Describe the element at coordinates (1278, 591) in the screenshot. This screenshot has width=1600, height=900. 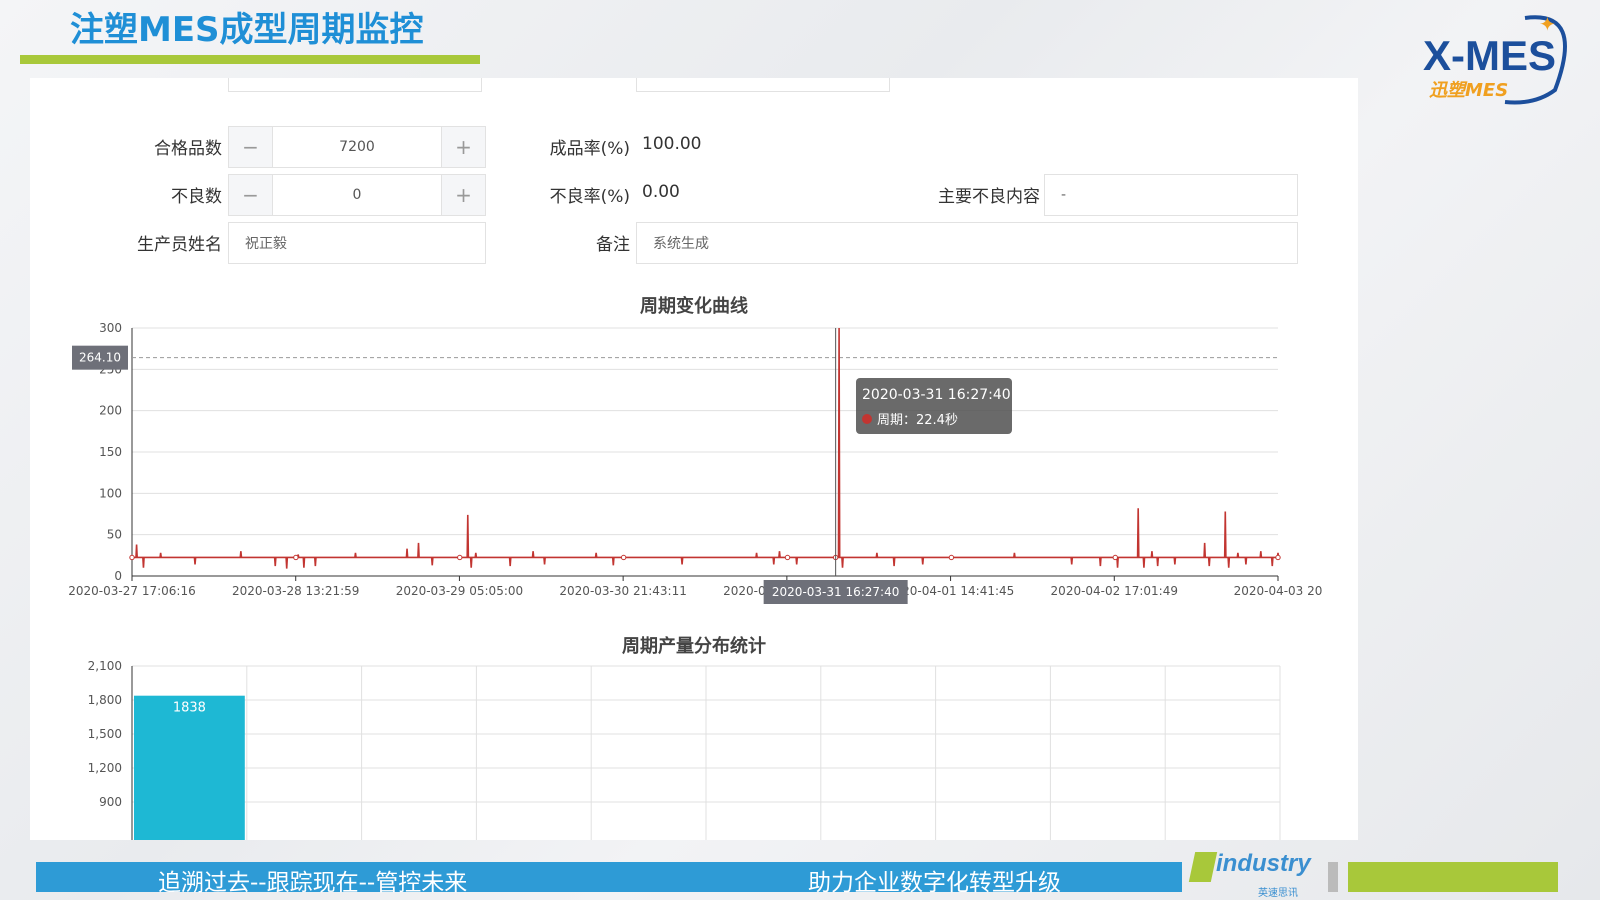
I see `x-tick-label: 2020-04-03 20` at that location.